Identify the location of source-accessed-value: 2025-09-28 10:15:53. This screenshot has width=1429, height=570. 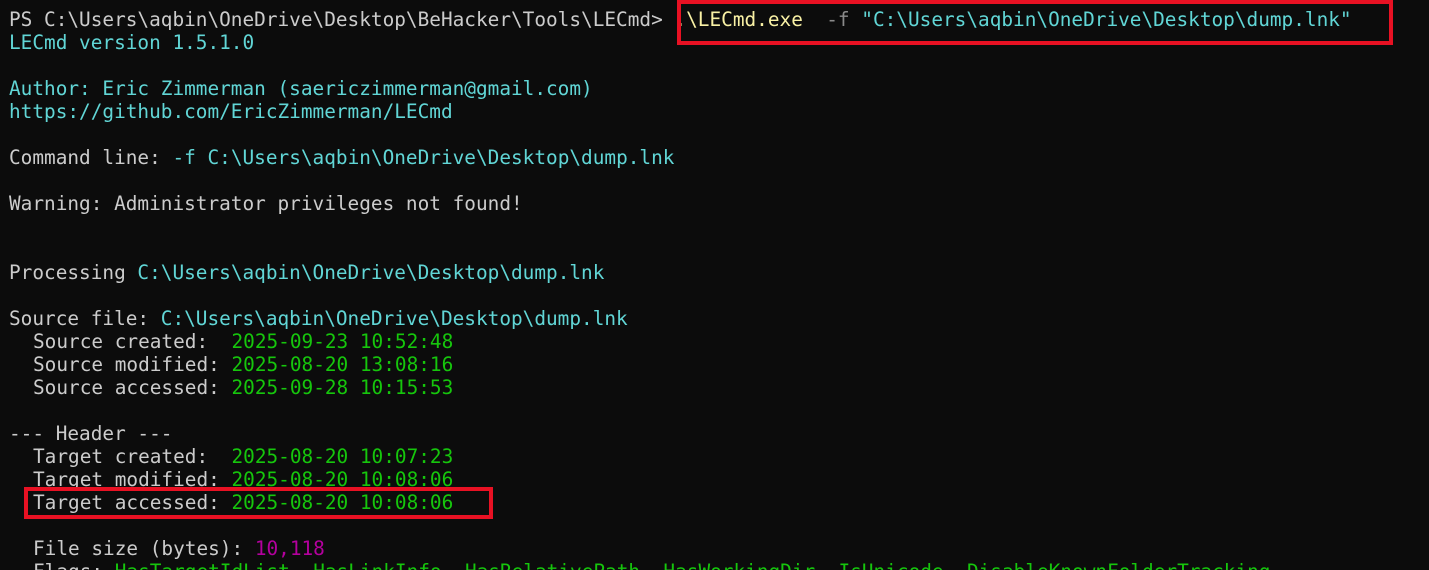
(342, 387).